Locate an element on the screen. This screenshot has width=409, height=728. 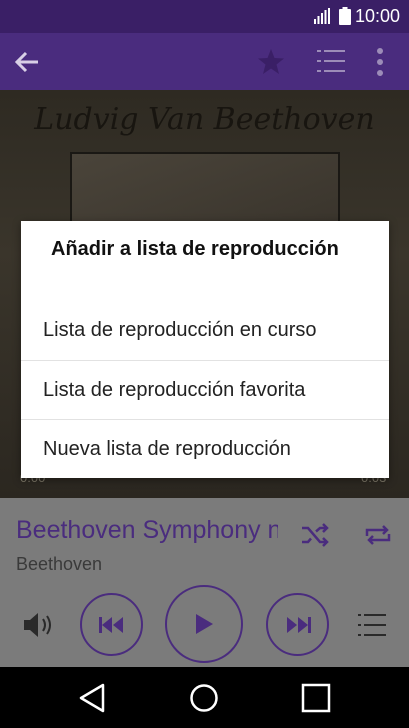
status-time: 10:00 is located at coordinates (378, 16).